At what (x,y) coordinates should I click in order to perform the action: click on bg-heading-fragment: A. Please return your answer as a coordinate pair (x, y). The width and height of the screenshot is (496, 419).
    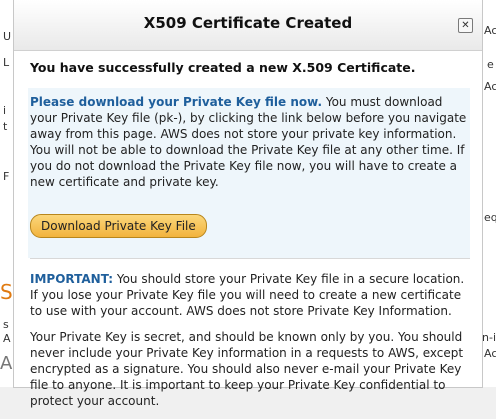
    Looking at the image, I should click on (6, 363).